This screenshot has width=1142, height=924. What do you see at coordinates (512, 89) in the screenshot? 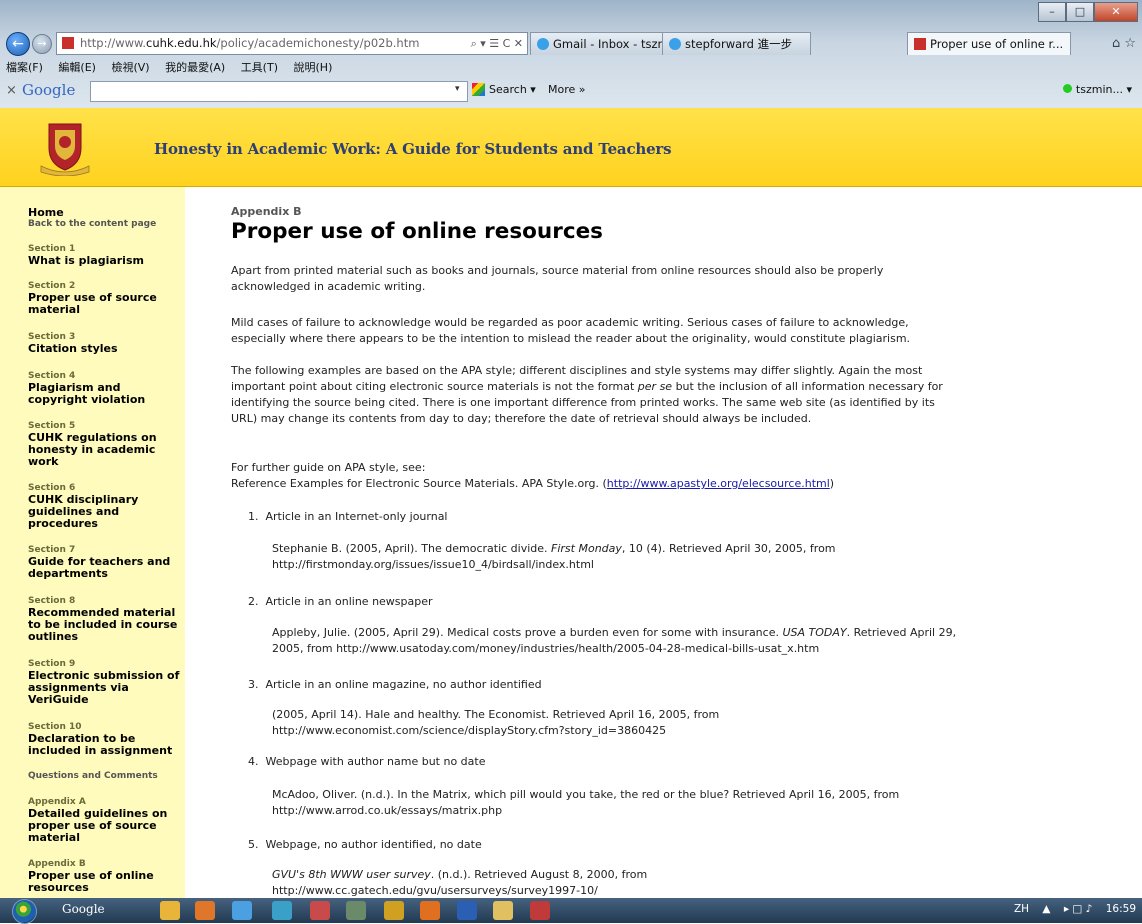
I see `search-label: Search ▾` at bounding box center [512, 89].